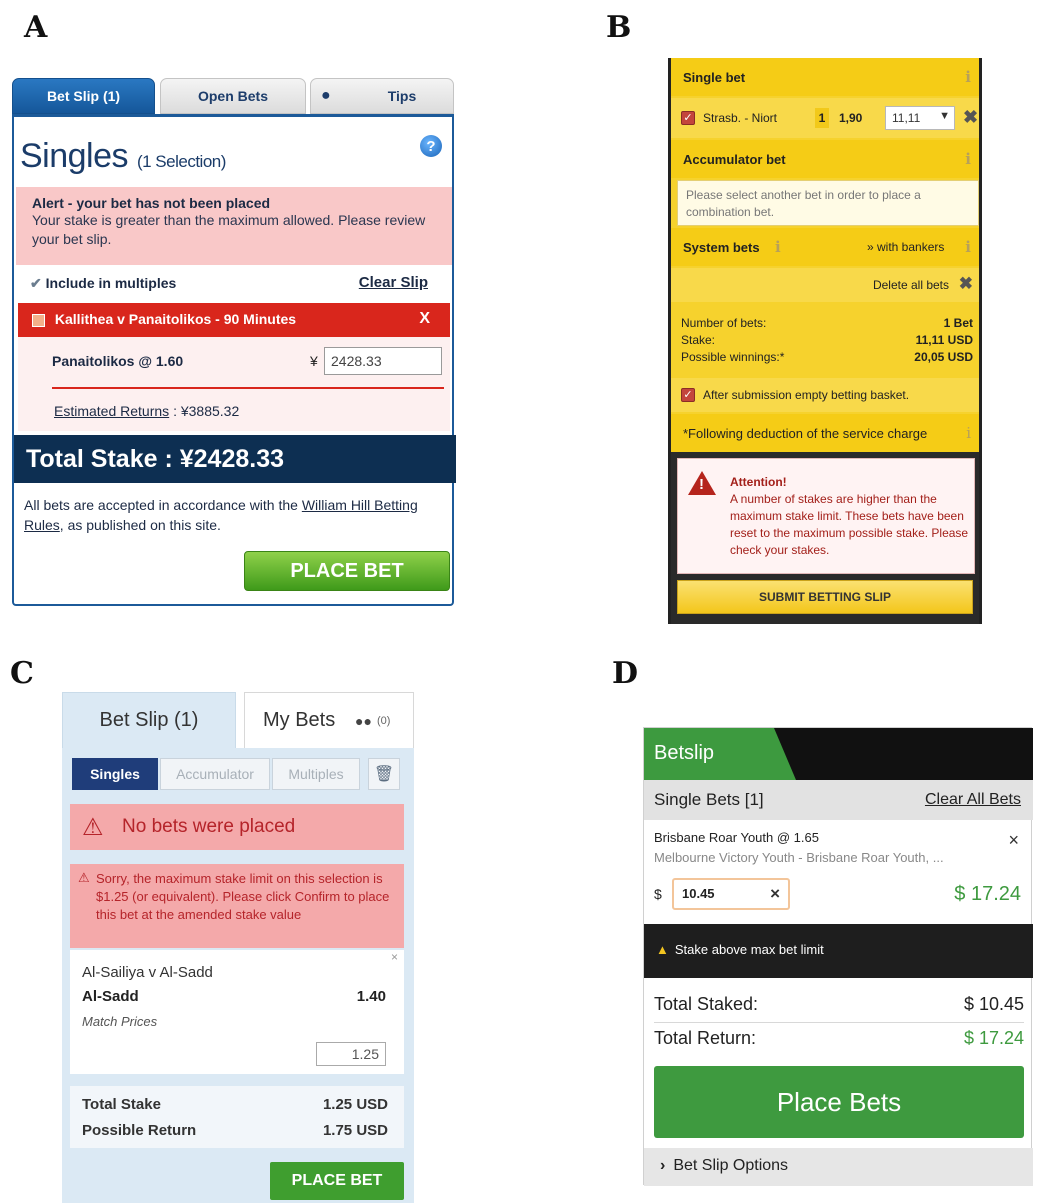 The width and height of the screenshot is (1038, 1203). I want to click on checkbox-icon, so click(38, 320).